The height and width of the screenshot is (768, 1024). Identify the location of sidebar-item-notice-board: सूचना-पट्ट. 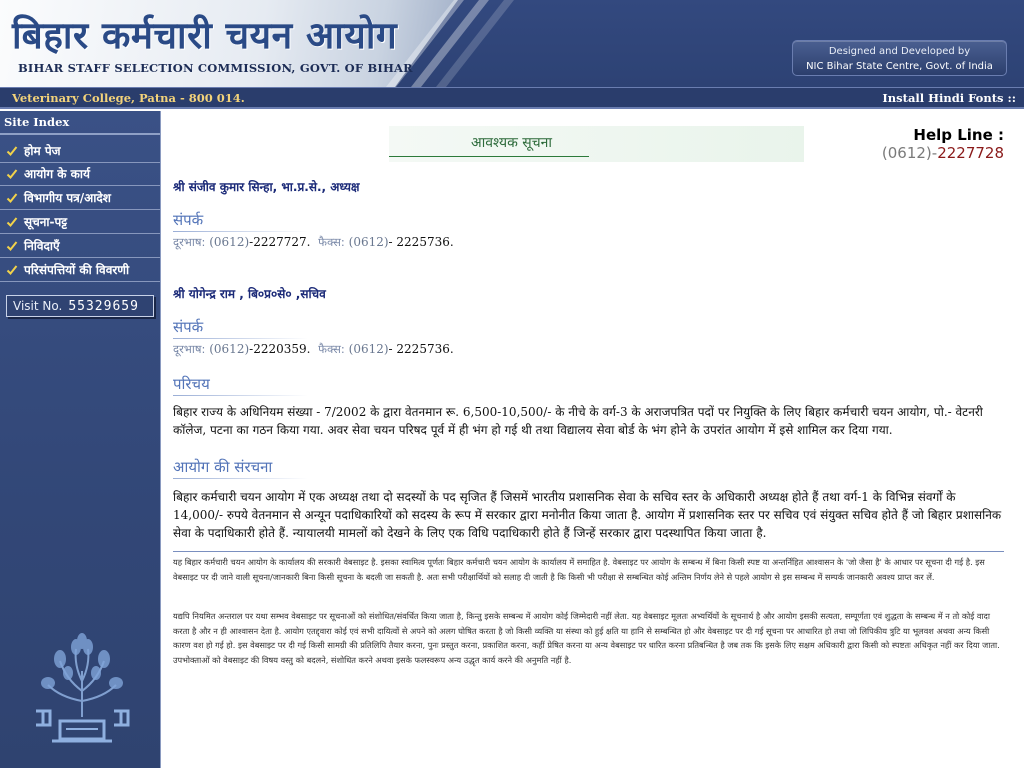
(80, 222).